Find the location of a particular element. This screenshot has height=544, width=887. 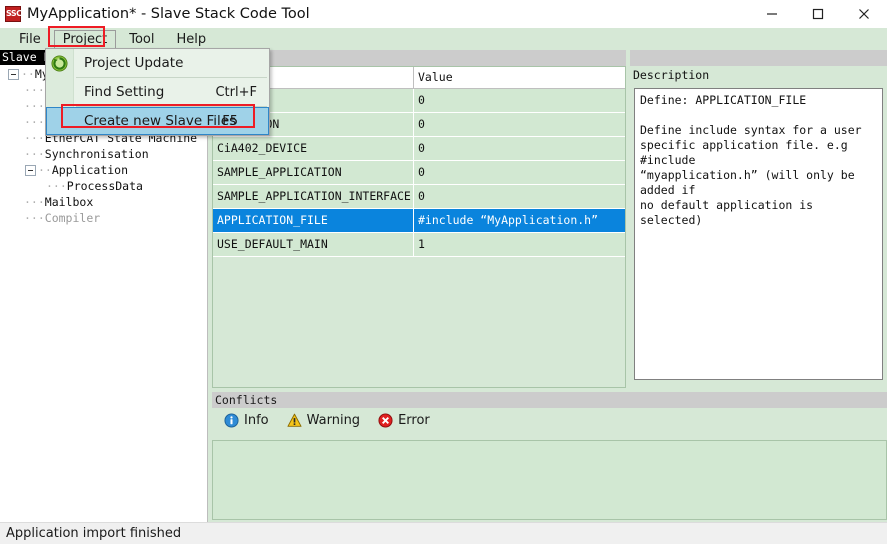

menu-item-label: Project Update is located at coordinates (134, 63).